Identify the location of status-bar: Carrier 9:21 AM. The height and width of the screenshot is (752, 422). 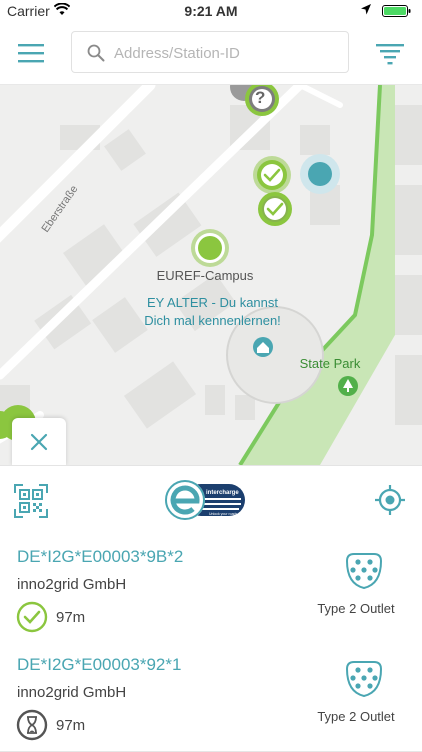
(211, 11).